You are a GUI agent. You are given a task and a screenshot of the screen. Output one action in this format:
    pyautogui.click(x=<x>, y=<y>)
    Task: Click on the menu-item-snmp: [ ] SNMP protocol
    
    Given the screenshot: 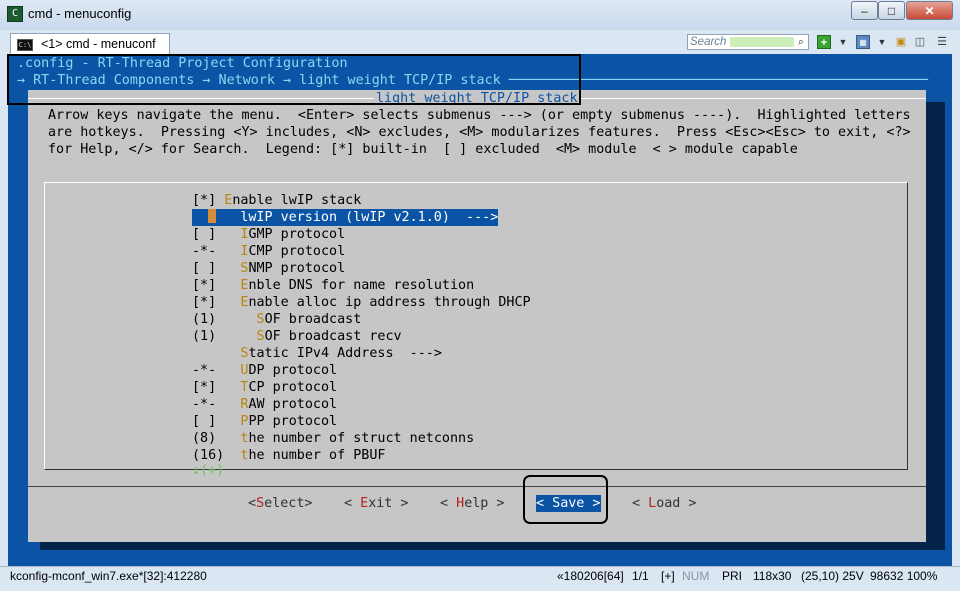 What is the action you would take?
    pyautogui.click(x=268, y=268)
    